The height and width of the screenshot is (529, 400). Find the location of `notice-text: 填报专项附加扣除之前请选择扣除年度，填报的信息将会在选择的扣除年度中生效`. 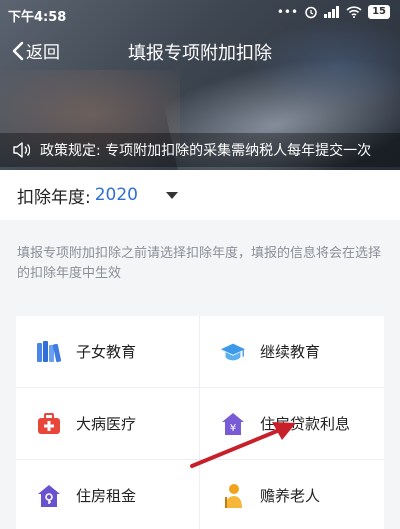

notice-text: 填报专项附加扣除之前请选择扣除年度，填报的信息将会在选择的扣除年度中生效 is located at coordinates (199, 263).